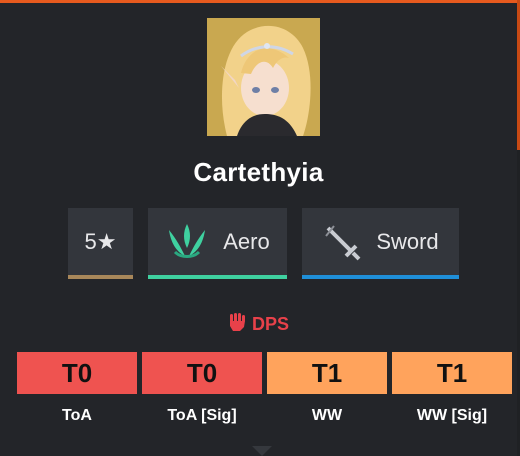  What do you see at coordinates (217, 277) in the screenshot?
I see `element-underline` at bounding box center [217, 277].